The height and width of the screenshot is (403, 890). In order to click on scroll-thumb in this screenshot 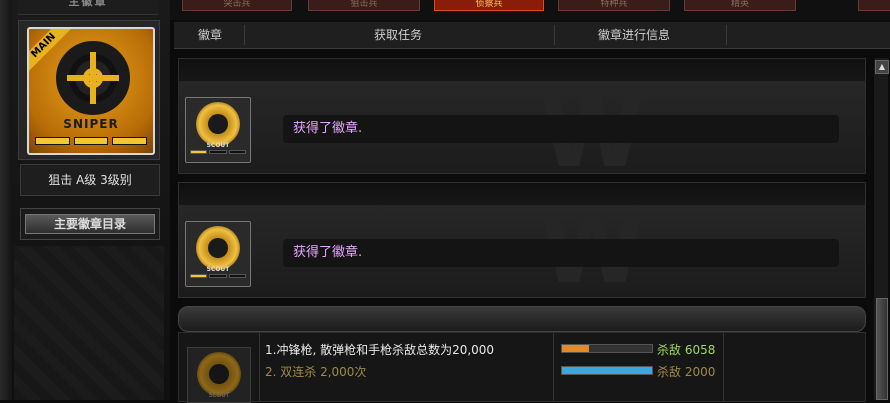, I will do `click(882, 349)`.